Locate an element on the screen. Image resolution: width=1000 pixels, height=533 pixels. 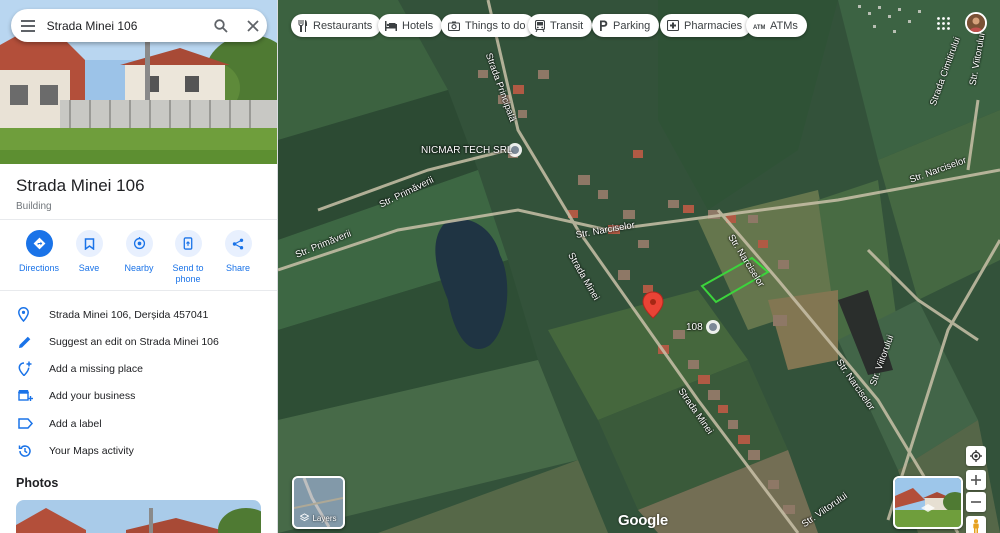
parking-icon is located at coordinates (603, 25).